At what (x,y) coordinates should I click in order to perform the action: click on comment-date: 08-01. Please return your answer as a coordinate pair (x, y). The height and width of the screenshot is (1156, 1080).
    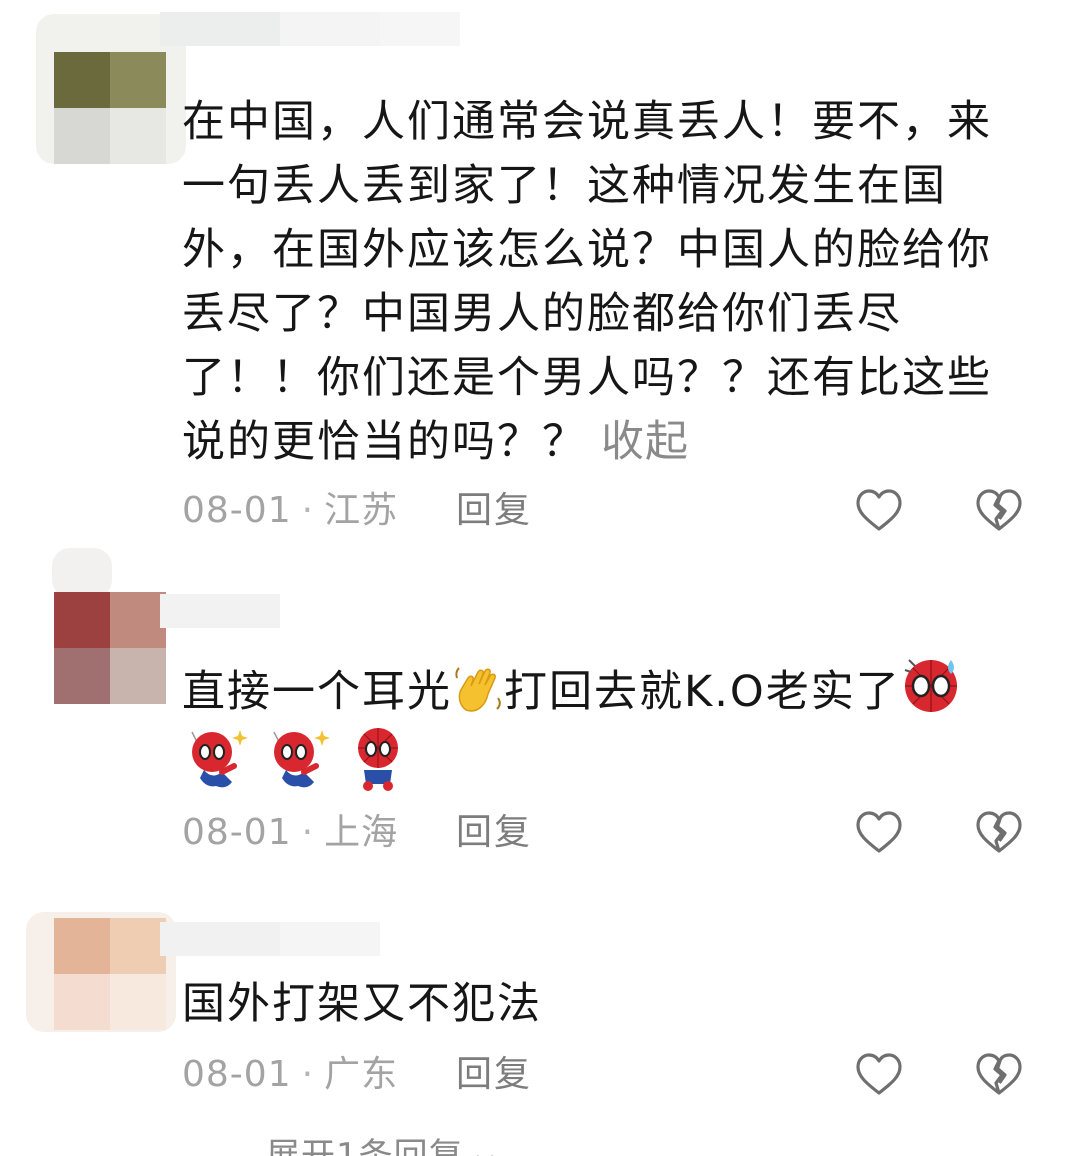
    Looking at the image, I should click on (237, 1074).